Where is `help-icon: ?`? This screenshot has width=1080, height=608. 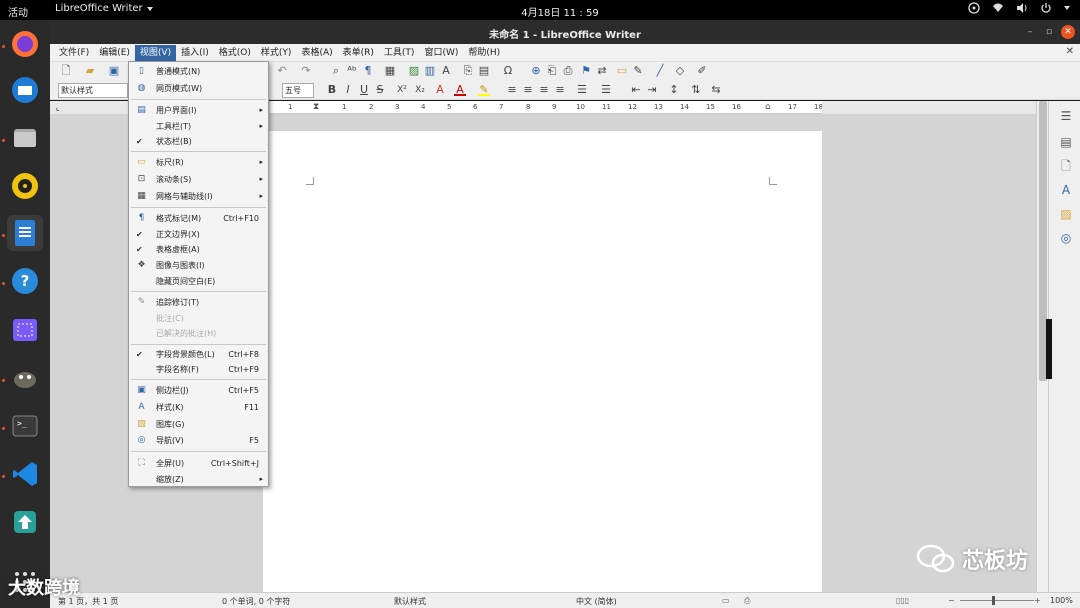 help-icon: ? is located at coordinates (25, 281).